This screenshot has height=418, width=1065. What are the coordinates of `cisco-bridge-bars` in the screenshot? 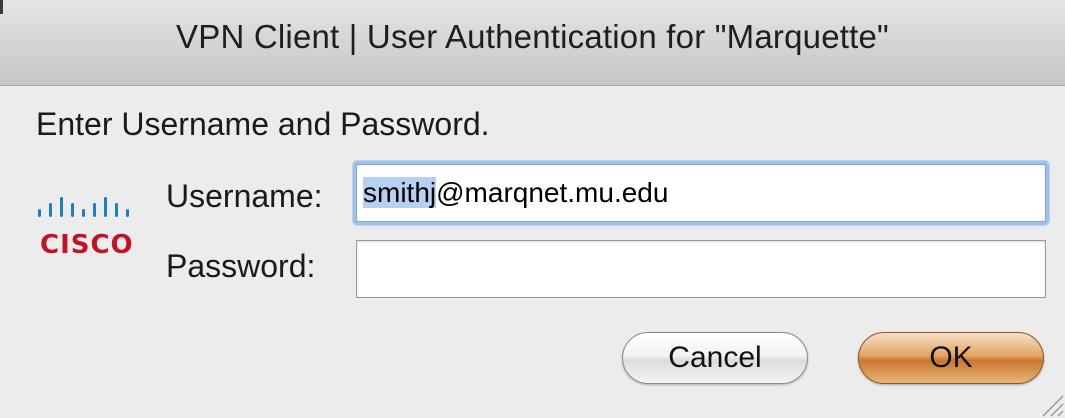 It's located at (83, 207).